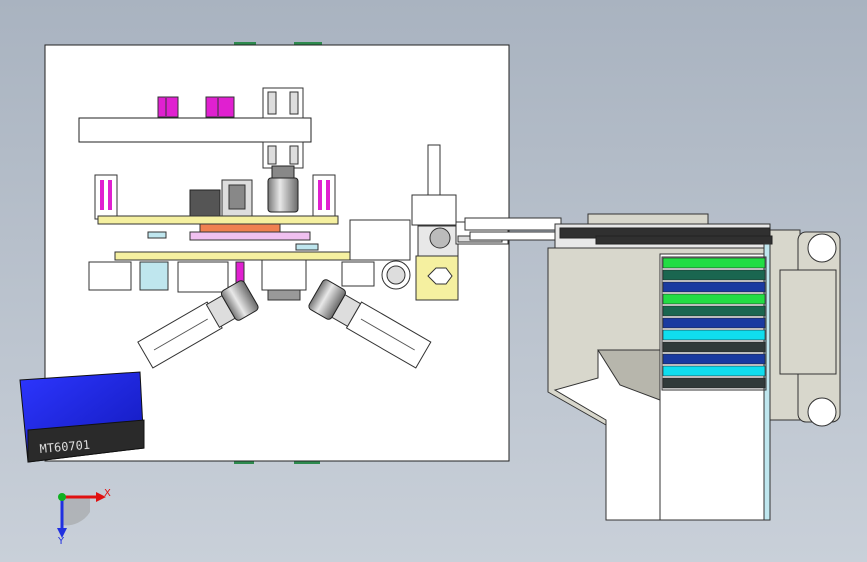 The image size is (867, 562). What do you see at coordinates (684, 240) in the screenshot?
I see `chute-slot-lower` at bounding box center [684, 240].